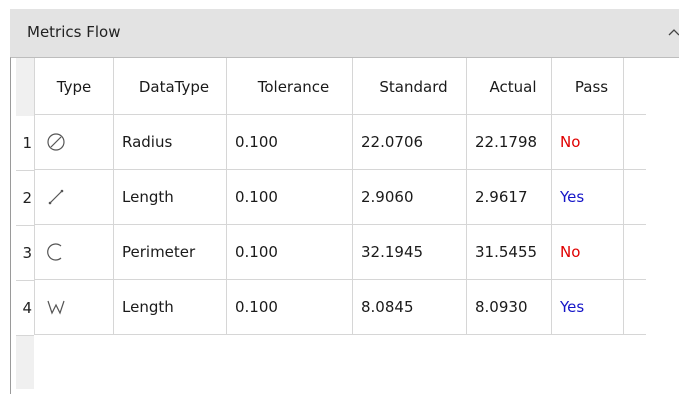  What do you see at coordinates (410, 142) in the screenshot?
I see `standard-cell: 22.0706` at bounding box center [410, 142].